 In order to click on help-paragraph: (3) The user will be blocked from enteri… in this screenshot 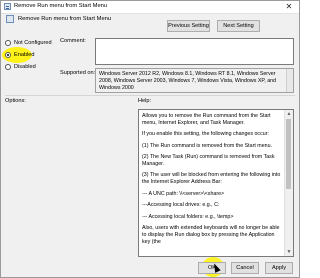, I will do `click(211, 179)`.